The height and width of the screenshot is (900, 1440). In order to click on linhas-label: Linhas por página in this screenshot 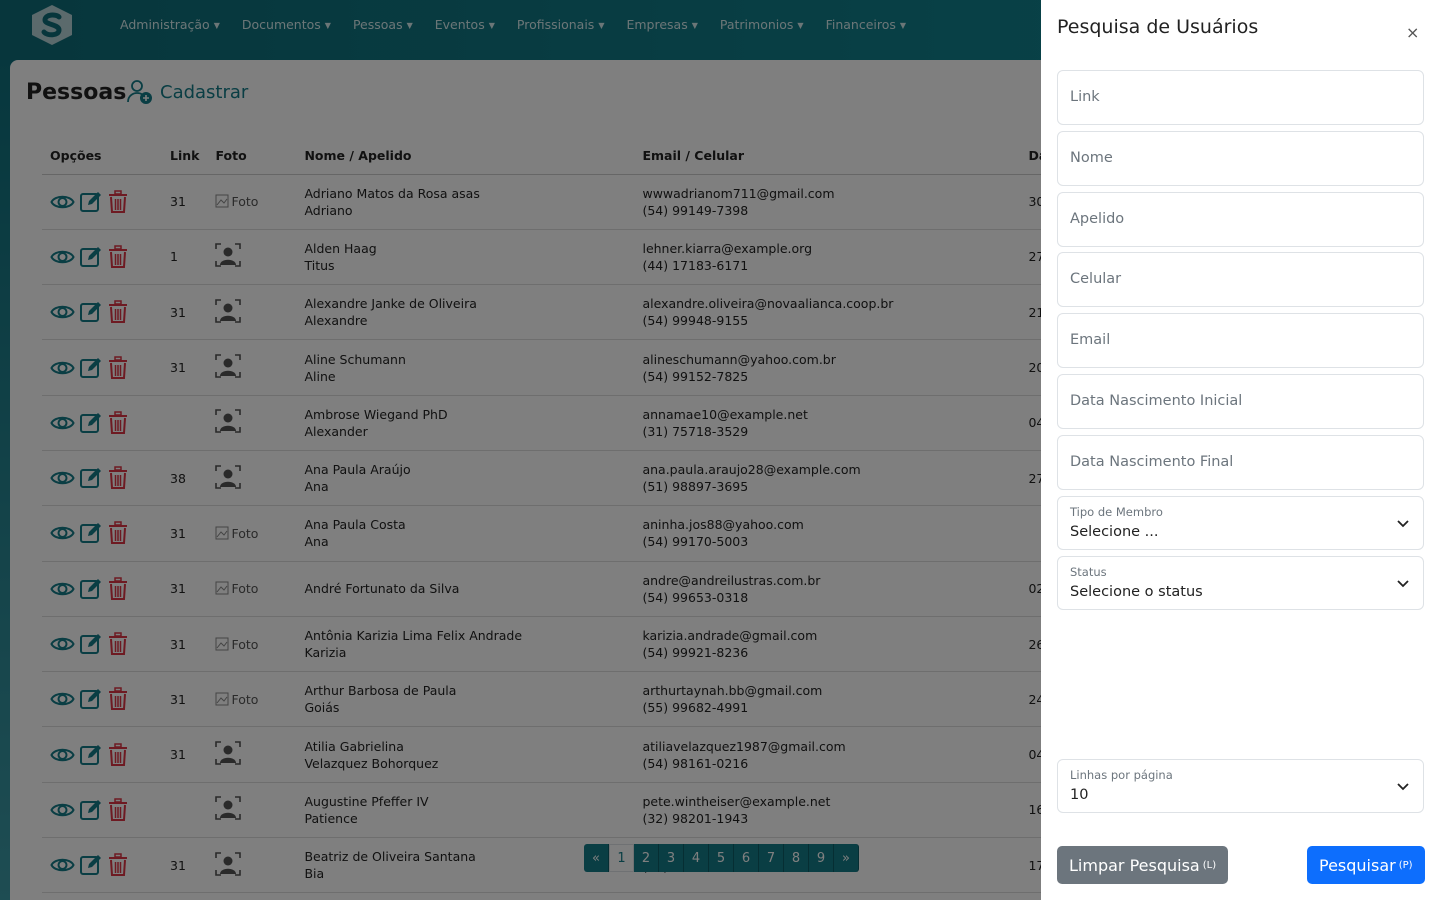, I will do `click(1121, 775)`.